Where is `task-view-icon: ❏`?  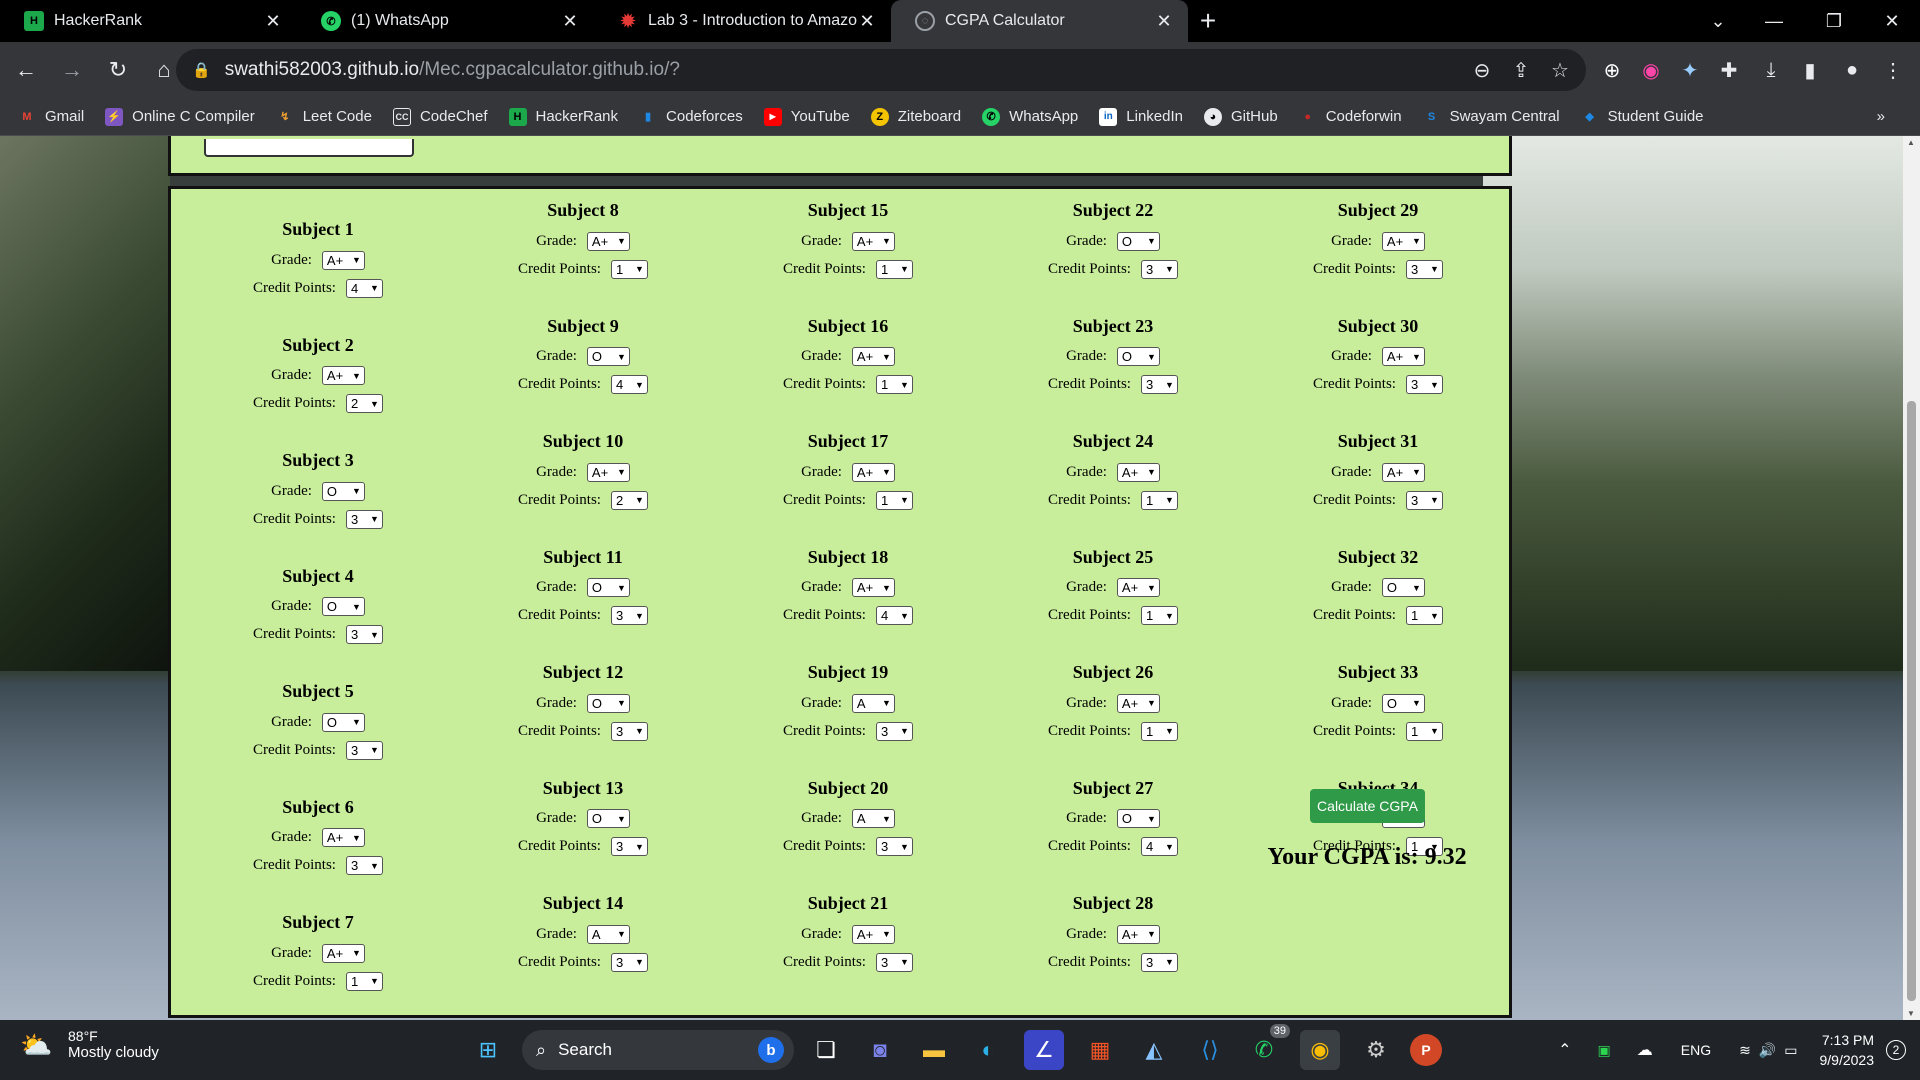 task-view-icon: ❏ is located at coordinates (826, 1050).